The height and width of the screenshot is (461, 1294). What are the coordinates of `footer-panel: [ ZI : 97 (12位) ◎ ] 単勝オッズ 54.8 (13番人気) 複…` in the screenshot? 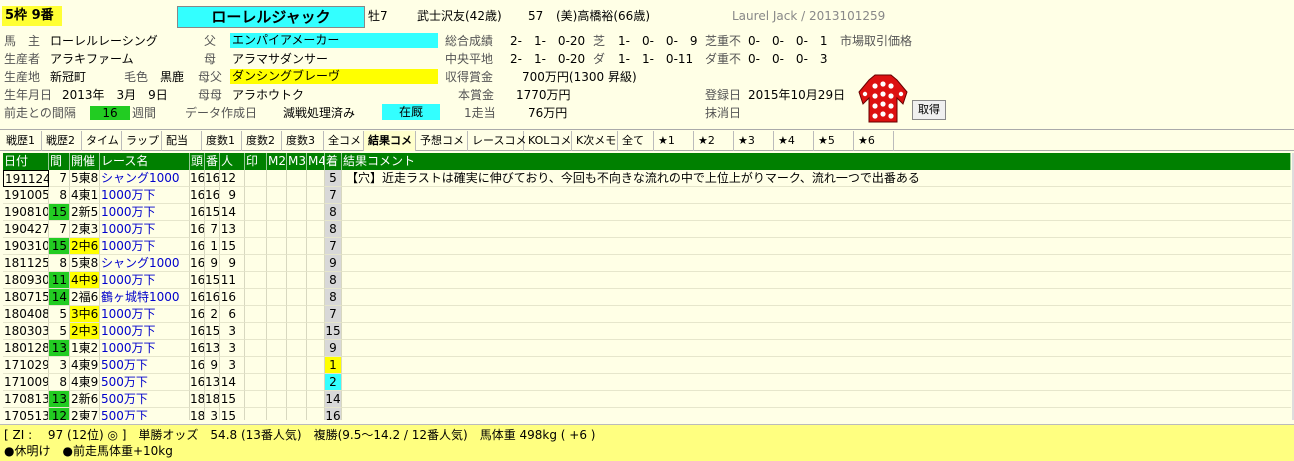 It's located at (647, 442).